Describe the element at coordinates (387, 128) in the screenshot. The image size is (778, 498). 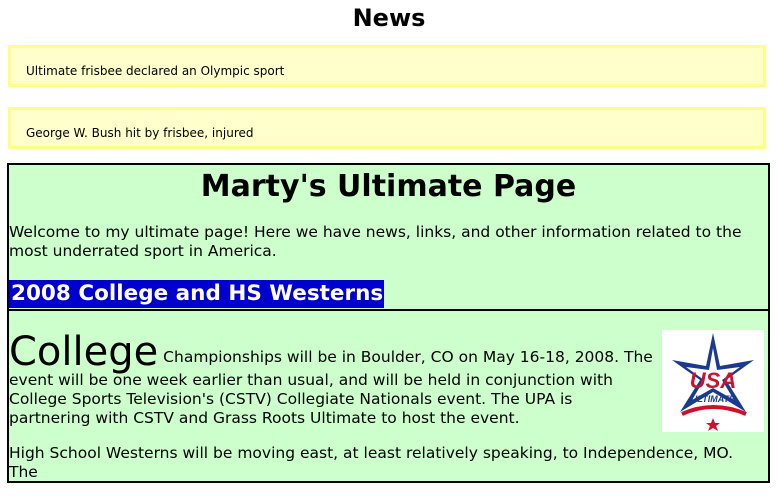
I see `news-item: George W. Bush hit by frisbee, injured` at that location.